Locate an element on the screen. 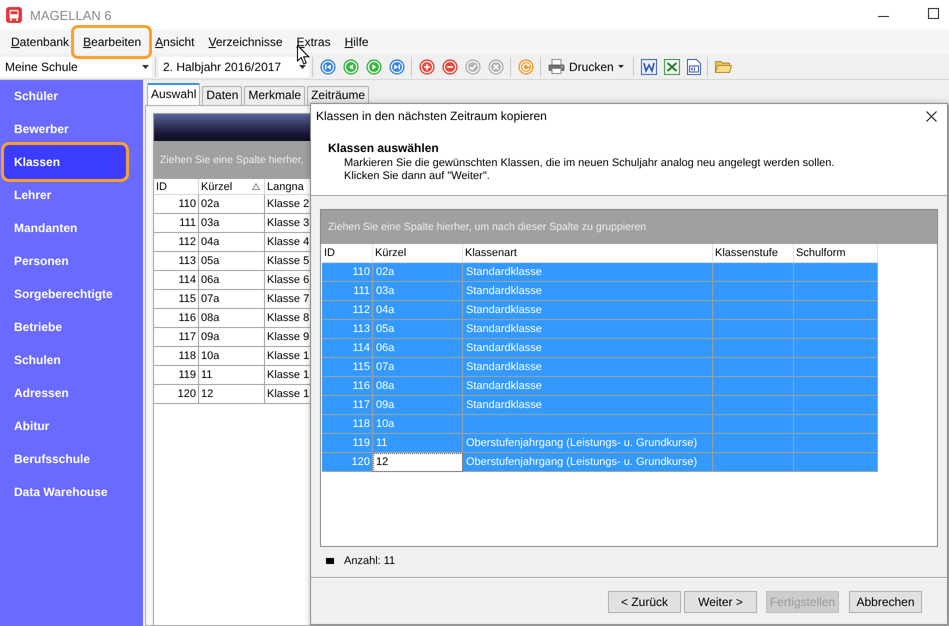 The height and width of the screenshot is (626, 949). table-cell: 120 is located at coordinates (176, 394).